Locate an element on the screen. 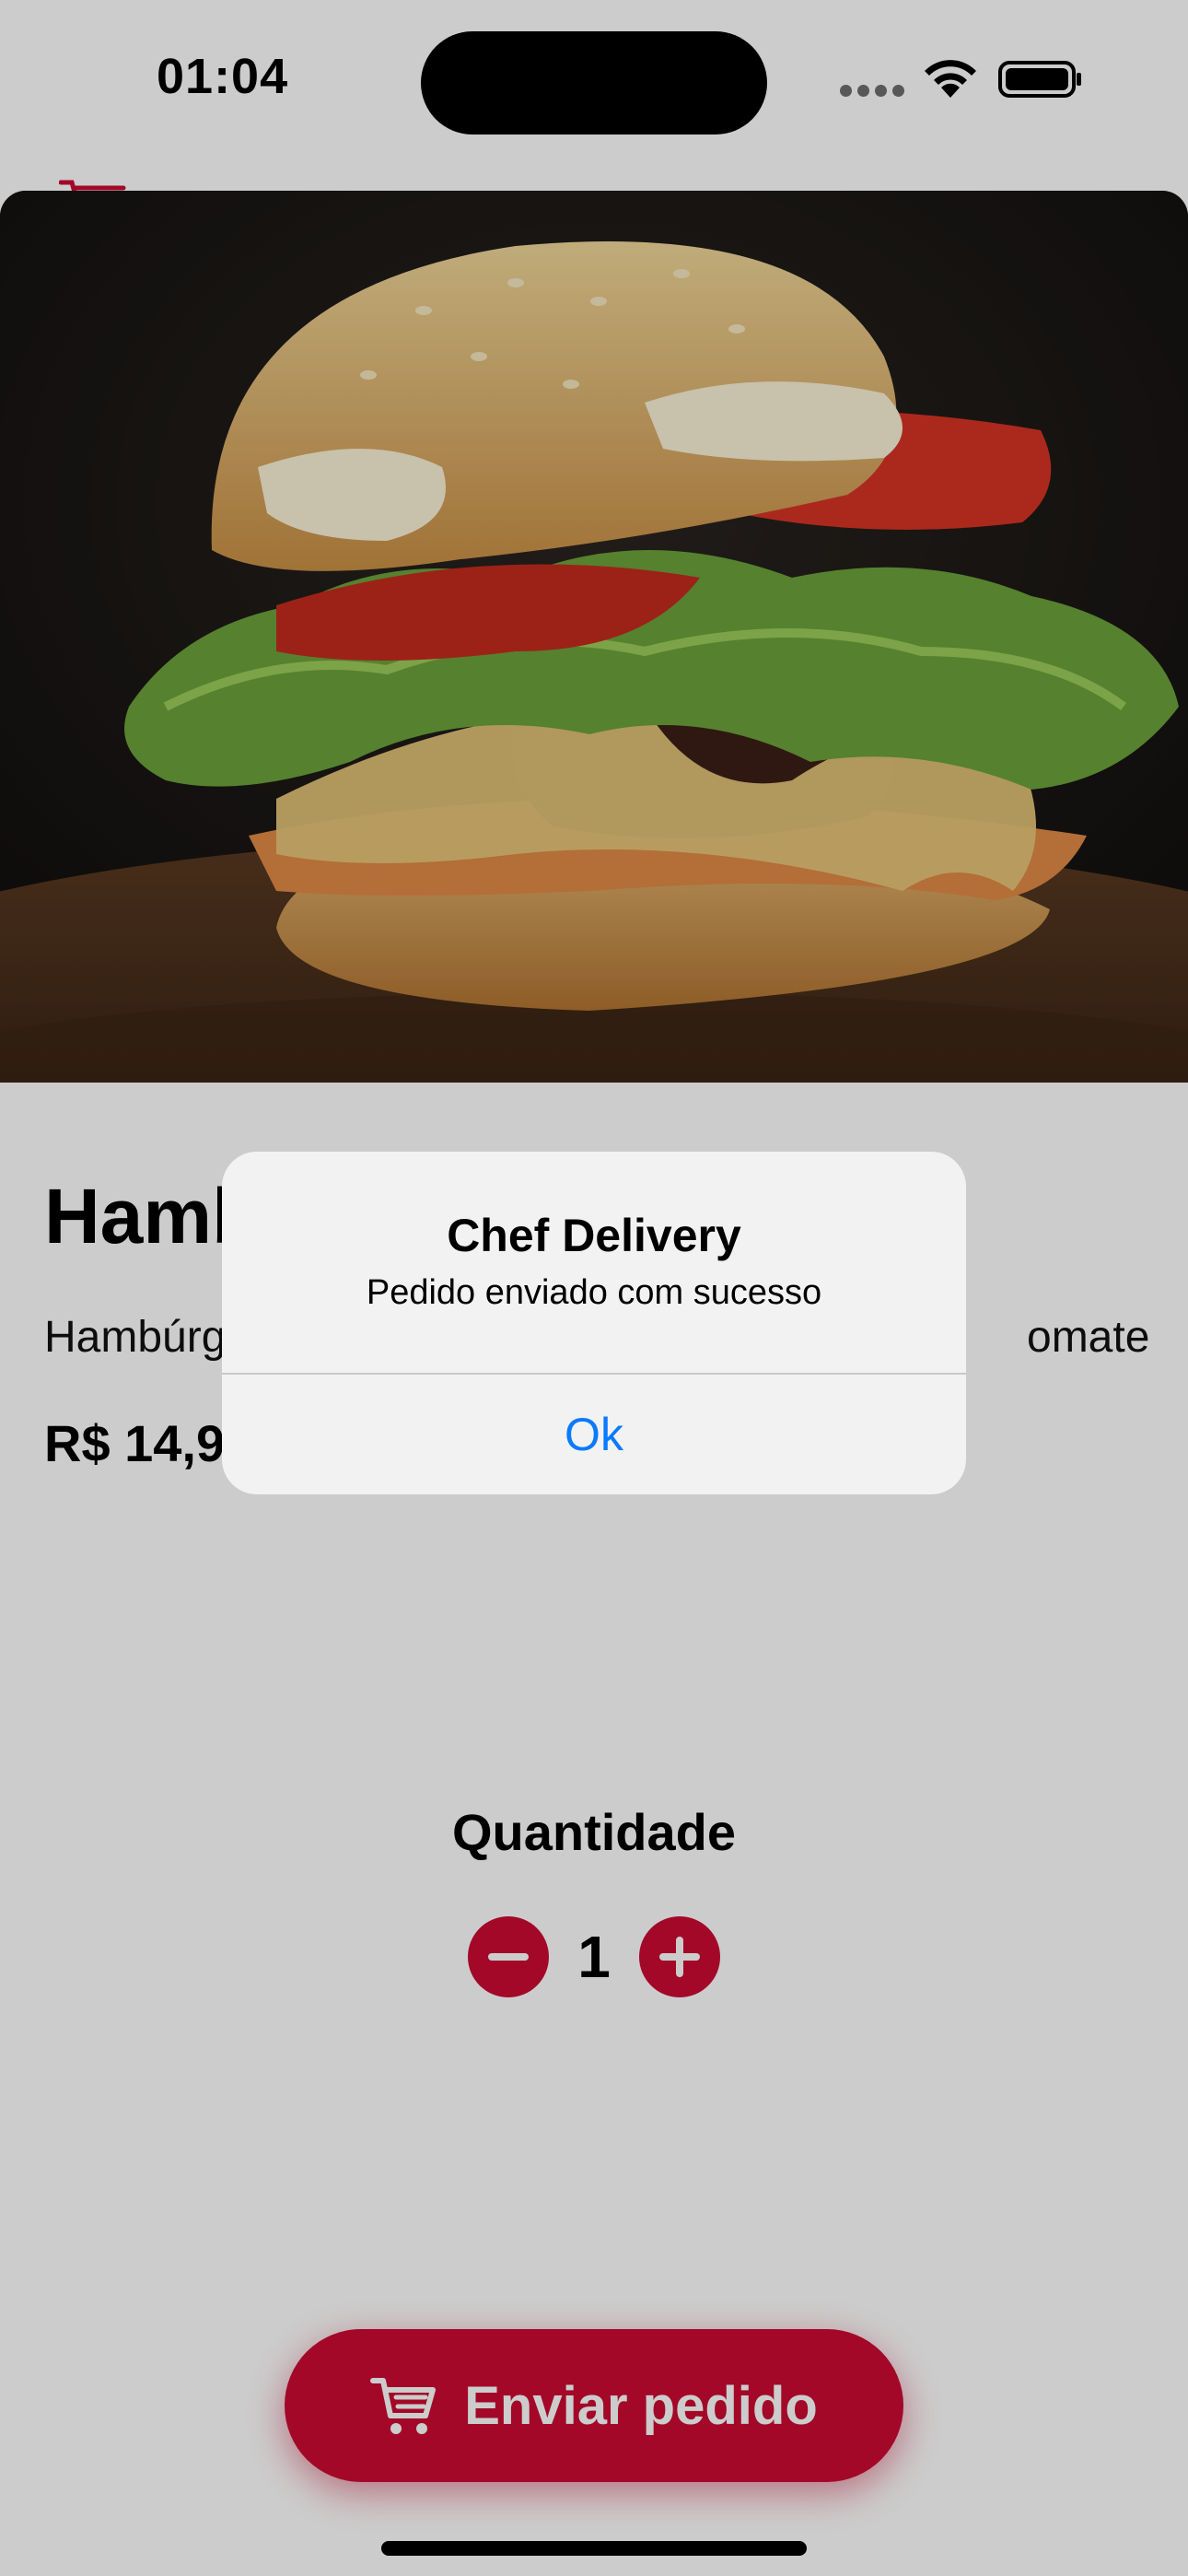 This screenshot has width=1188, height=2576. alert-ok-button: Ok is located at coordinates (594, 1434).